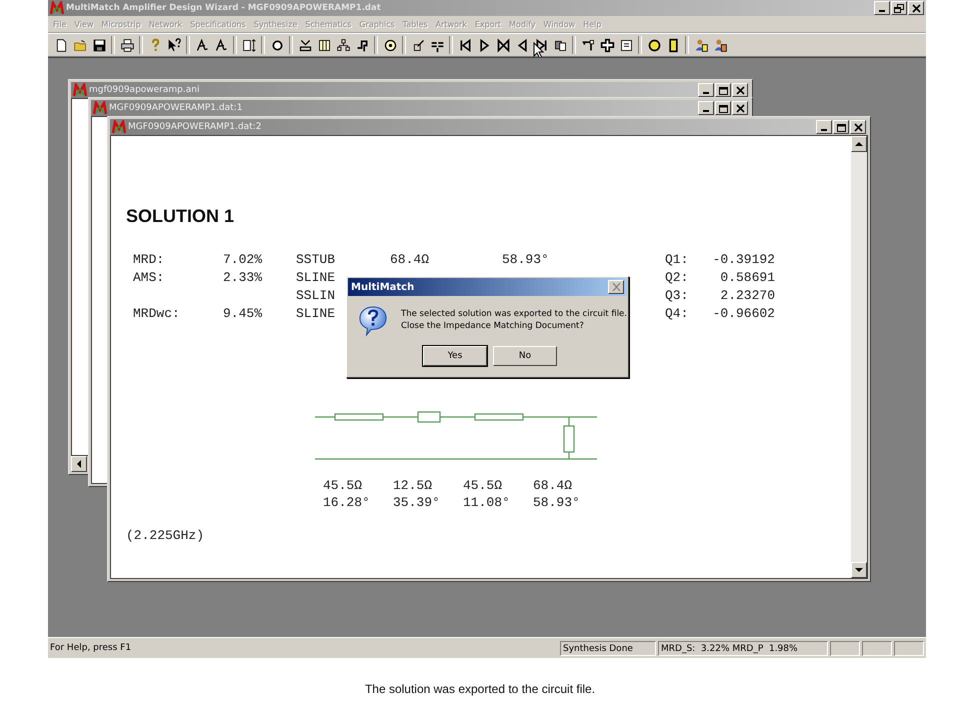 The width and height of the screenshot is (960, 720). What do you see at coordinates (324, 45) in the screenshot?
I see `grid-icon` at bounding box center [324, 45].